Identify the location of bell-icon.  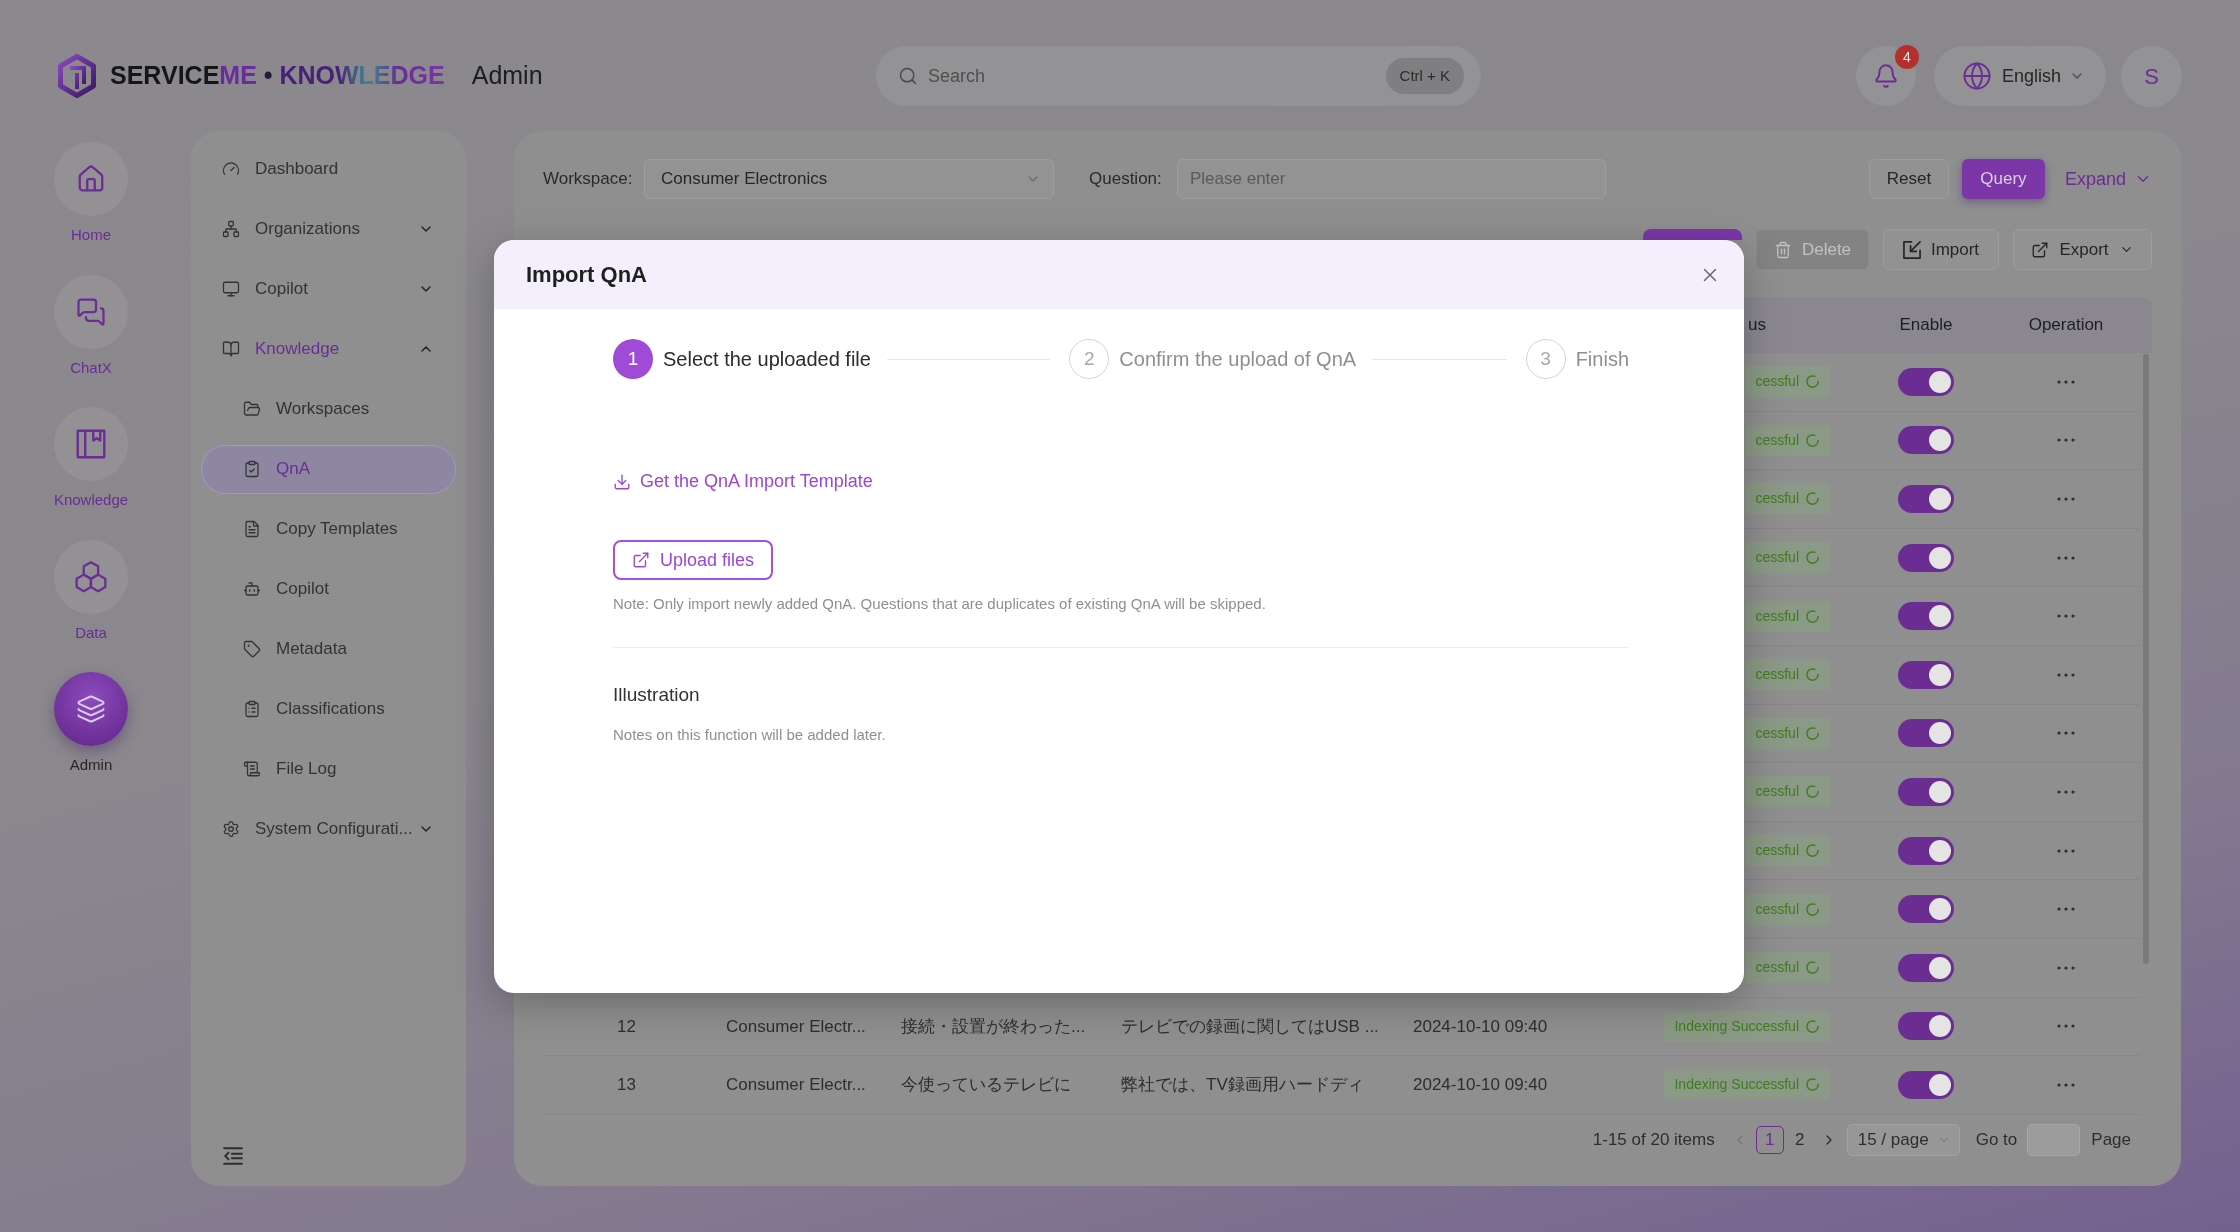
(1886, 76).